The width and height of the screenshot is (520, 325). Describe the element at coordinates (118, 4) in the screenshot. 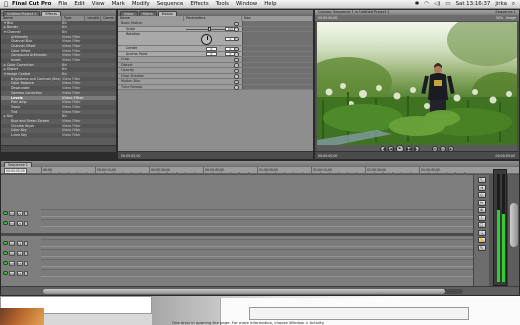

I see `menu-mark: Mark` at that location.